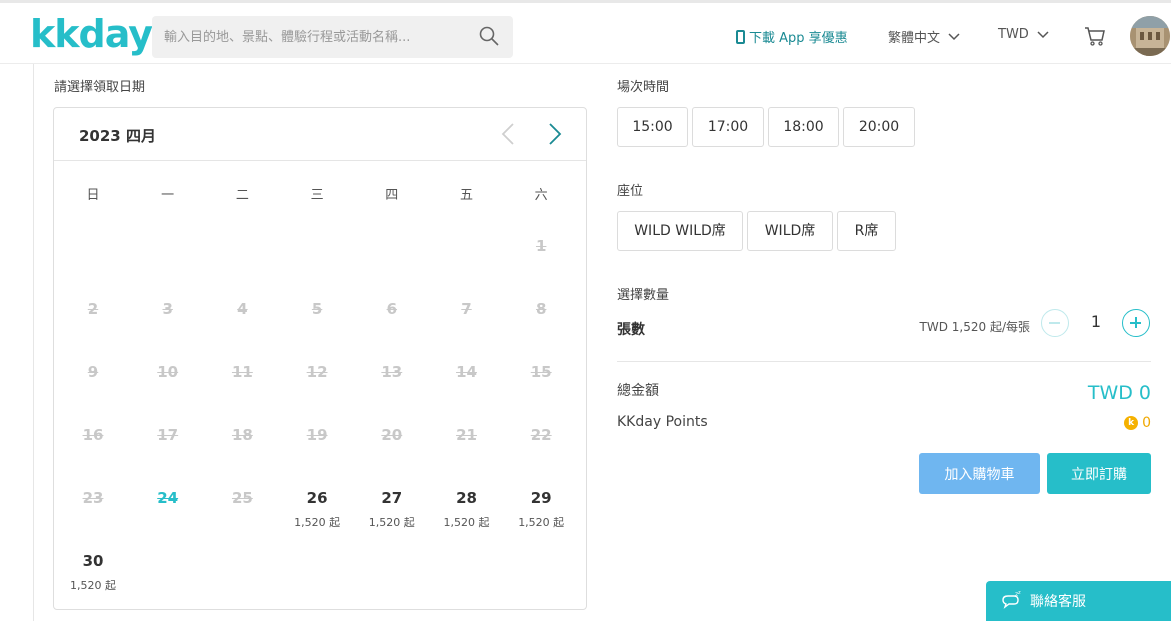 The height and width of the screenshot is (621, 1171). What do you see at coordinates (93, 435) in the screenshot?
I see `calendar-day-number: 16` at bounding box center [93, 435].